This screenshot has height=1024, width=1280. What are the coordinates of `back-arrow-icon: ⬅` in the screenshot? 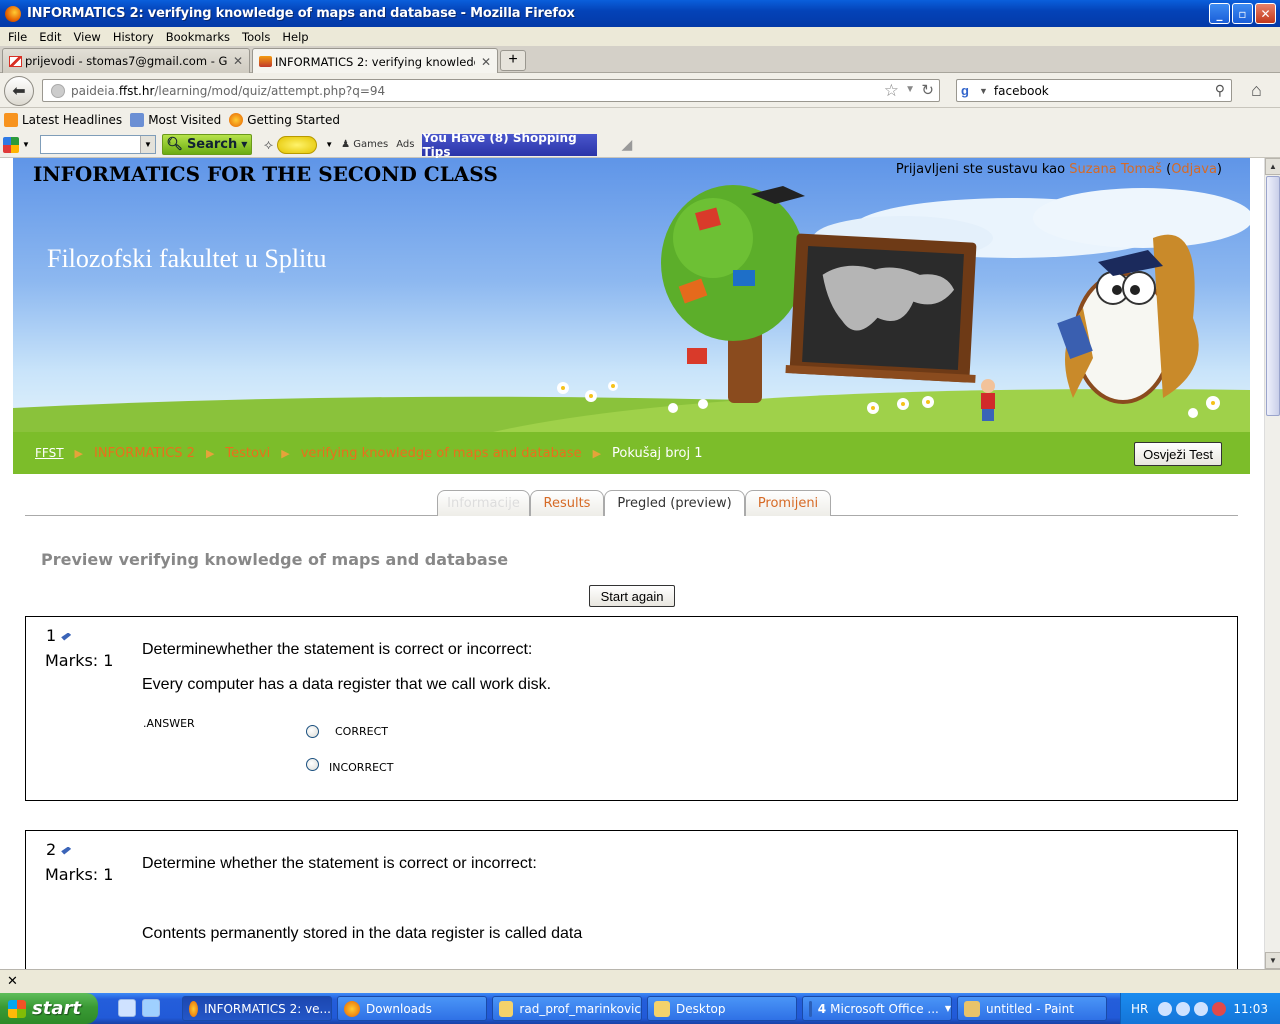 It's located at (19, 91).